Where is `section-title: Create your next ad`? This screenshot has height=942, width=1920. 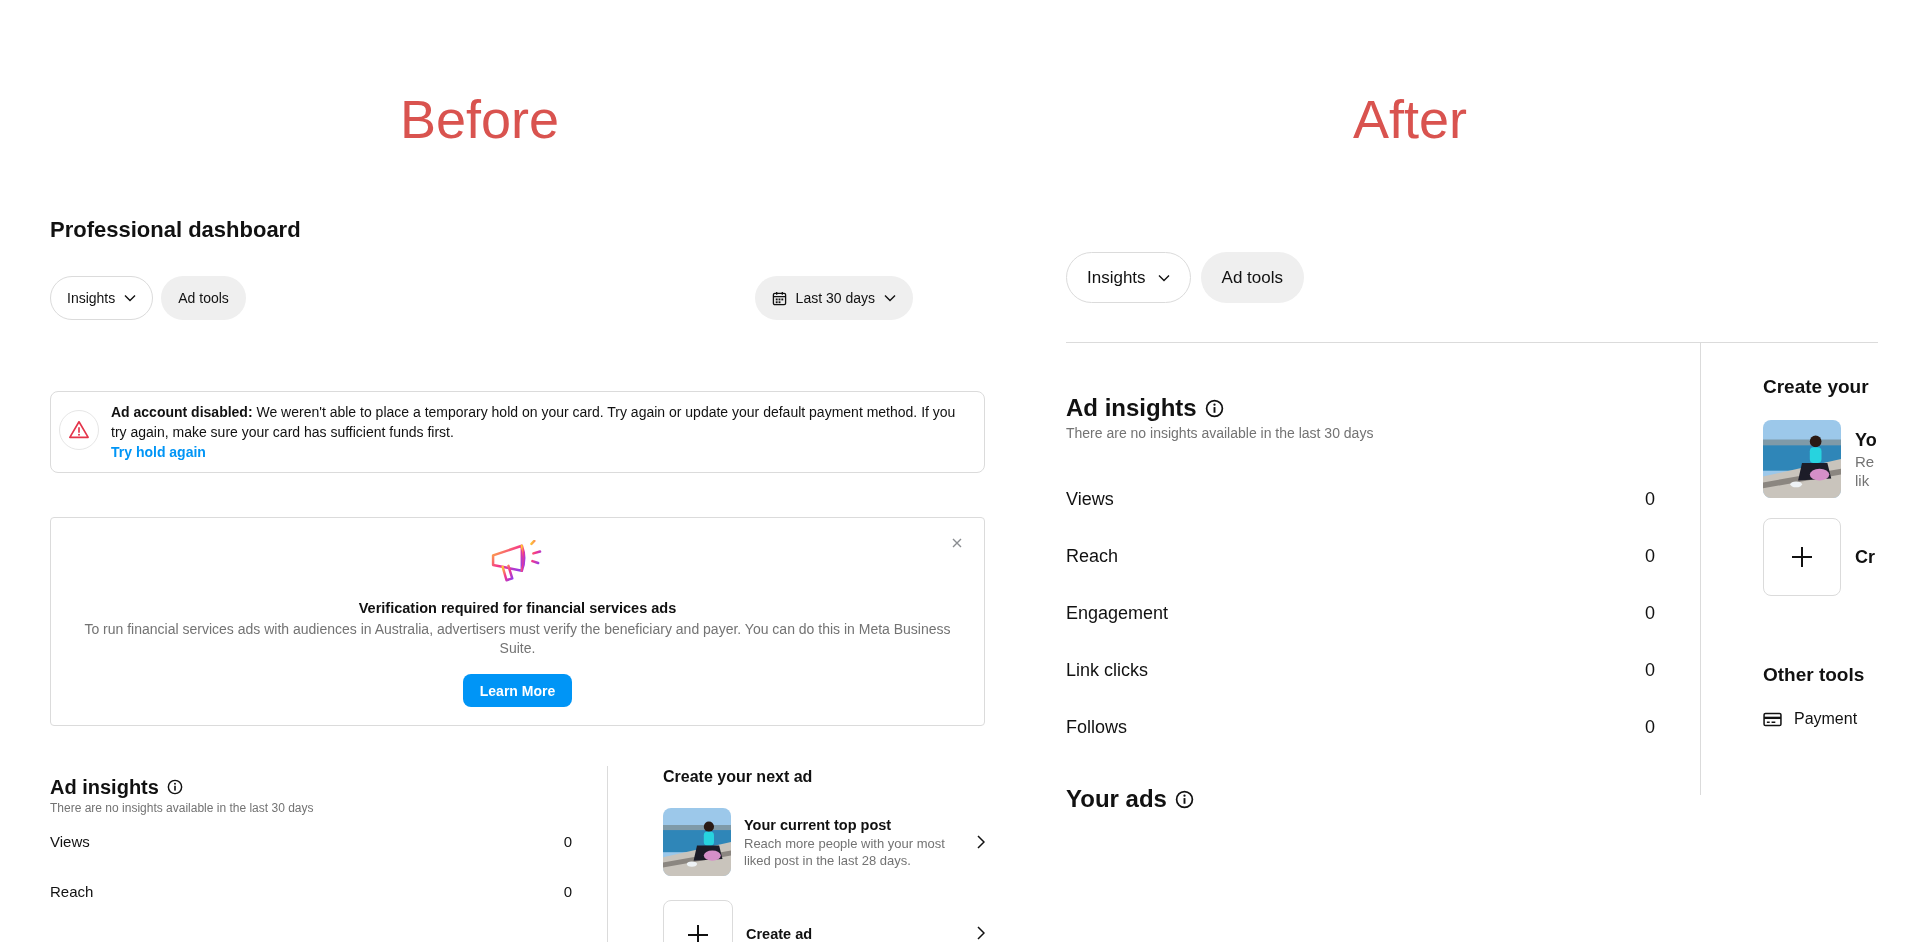
section-title: Create your next ad is located at coordinates (738, 777).